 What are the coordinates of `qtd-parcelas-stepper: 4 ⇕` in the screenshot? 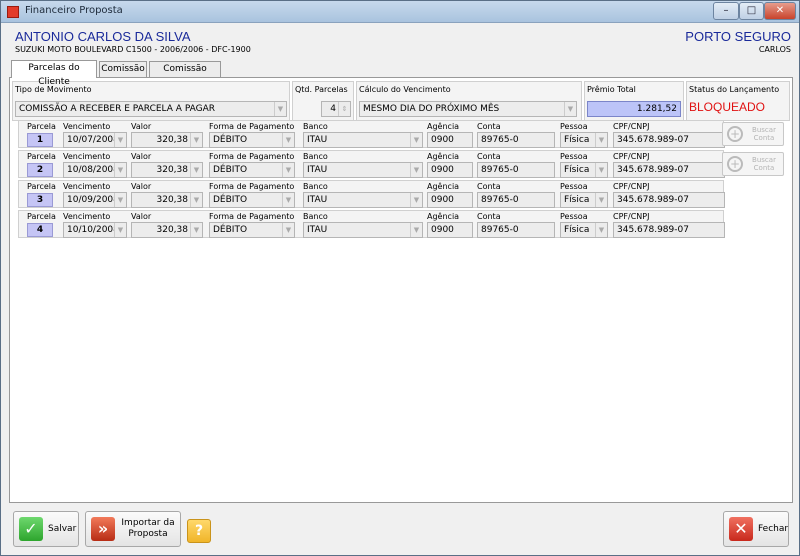 It's located at (336, 109).